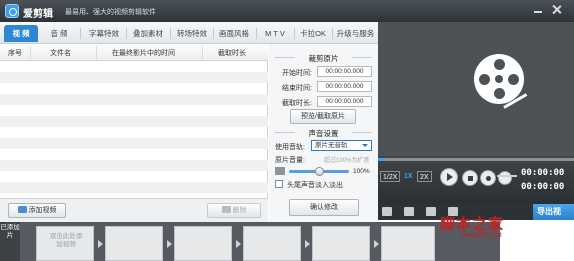 This screenshot has height=261, width=574. Describe the element at coordinates (538, 9) in the screenshot. I see `minimize-icon` at that location.